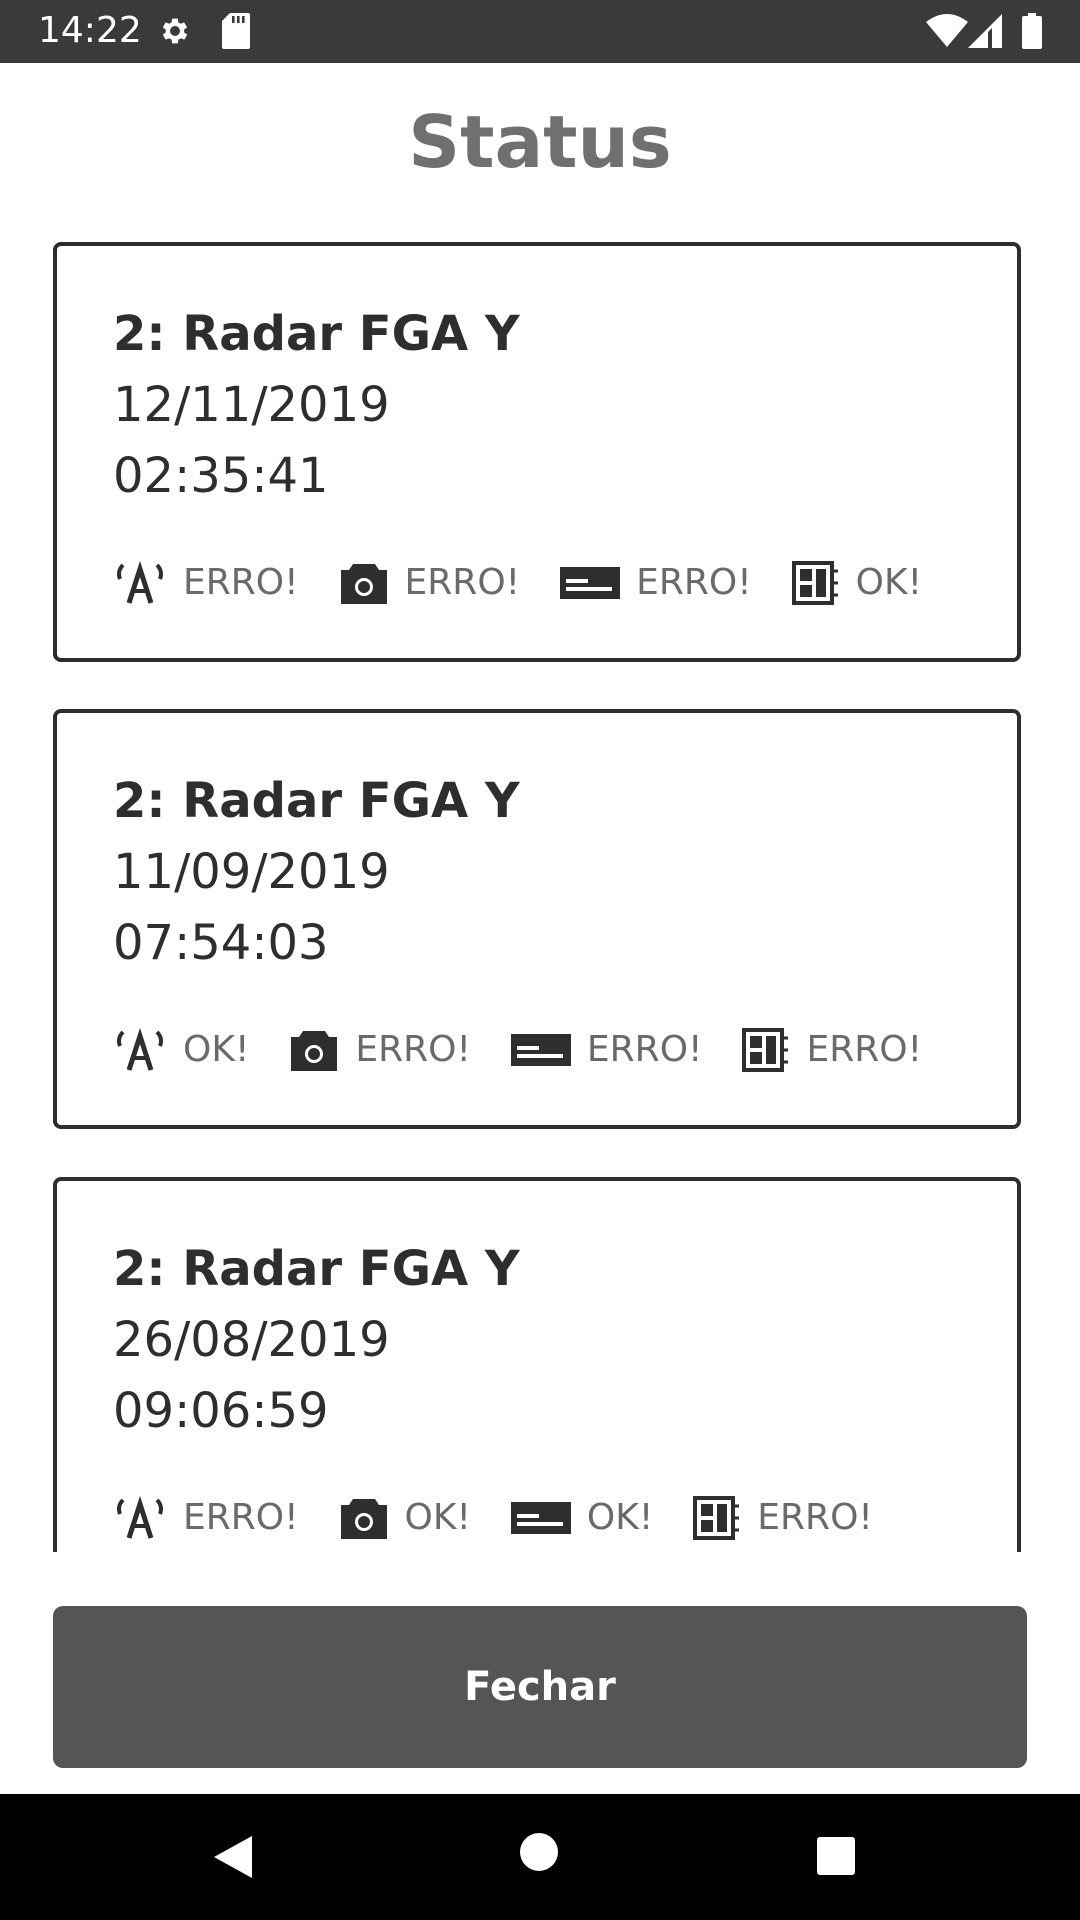  I want to click on status-row: OK! ERRO! ERRO! ERRO!, so click(537, 1050).